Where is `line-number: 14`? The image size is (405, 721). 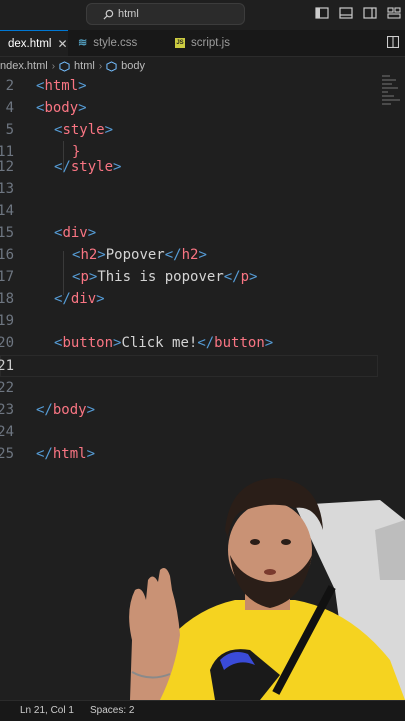 line-number: 14 is located at coordinates (7, 211).